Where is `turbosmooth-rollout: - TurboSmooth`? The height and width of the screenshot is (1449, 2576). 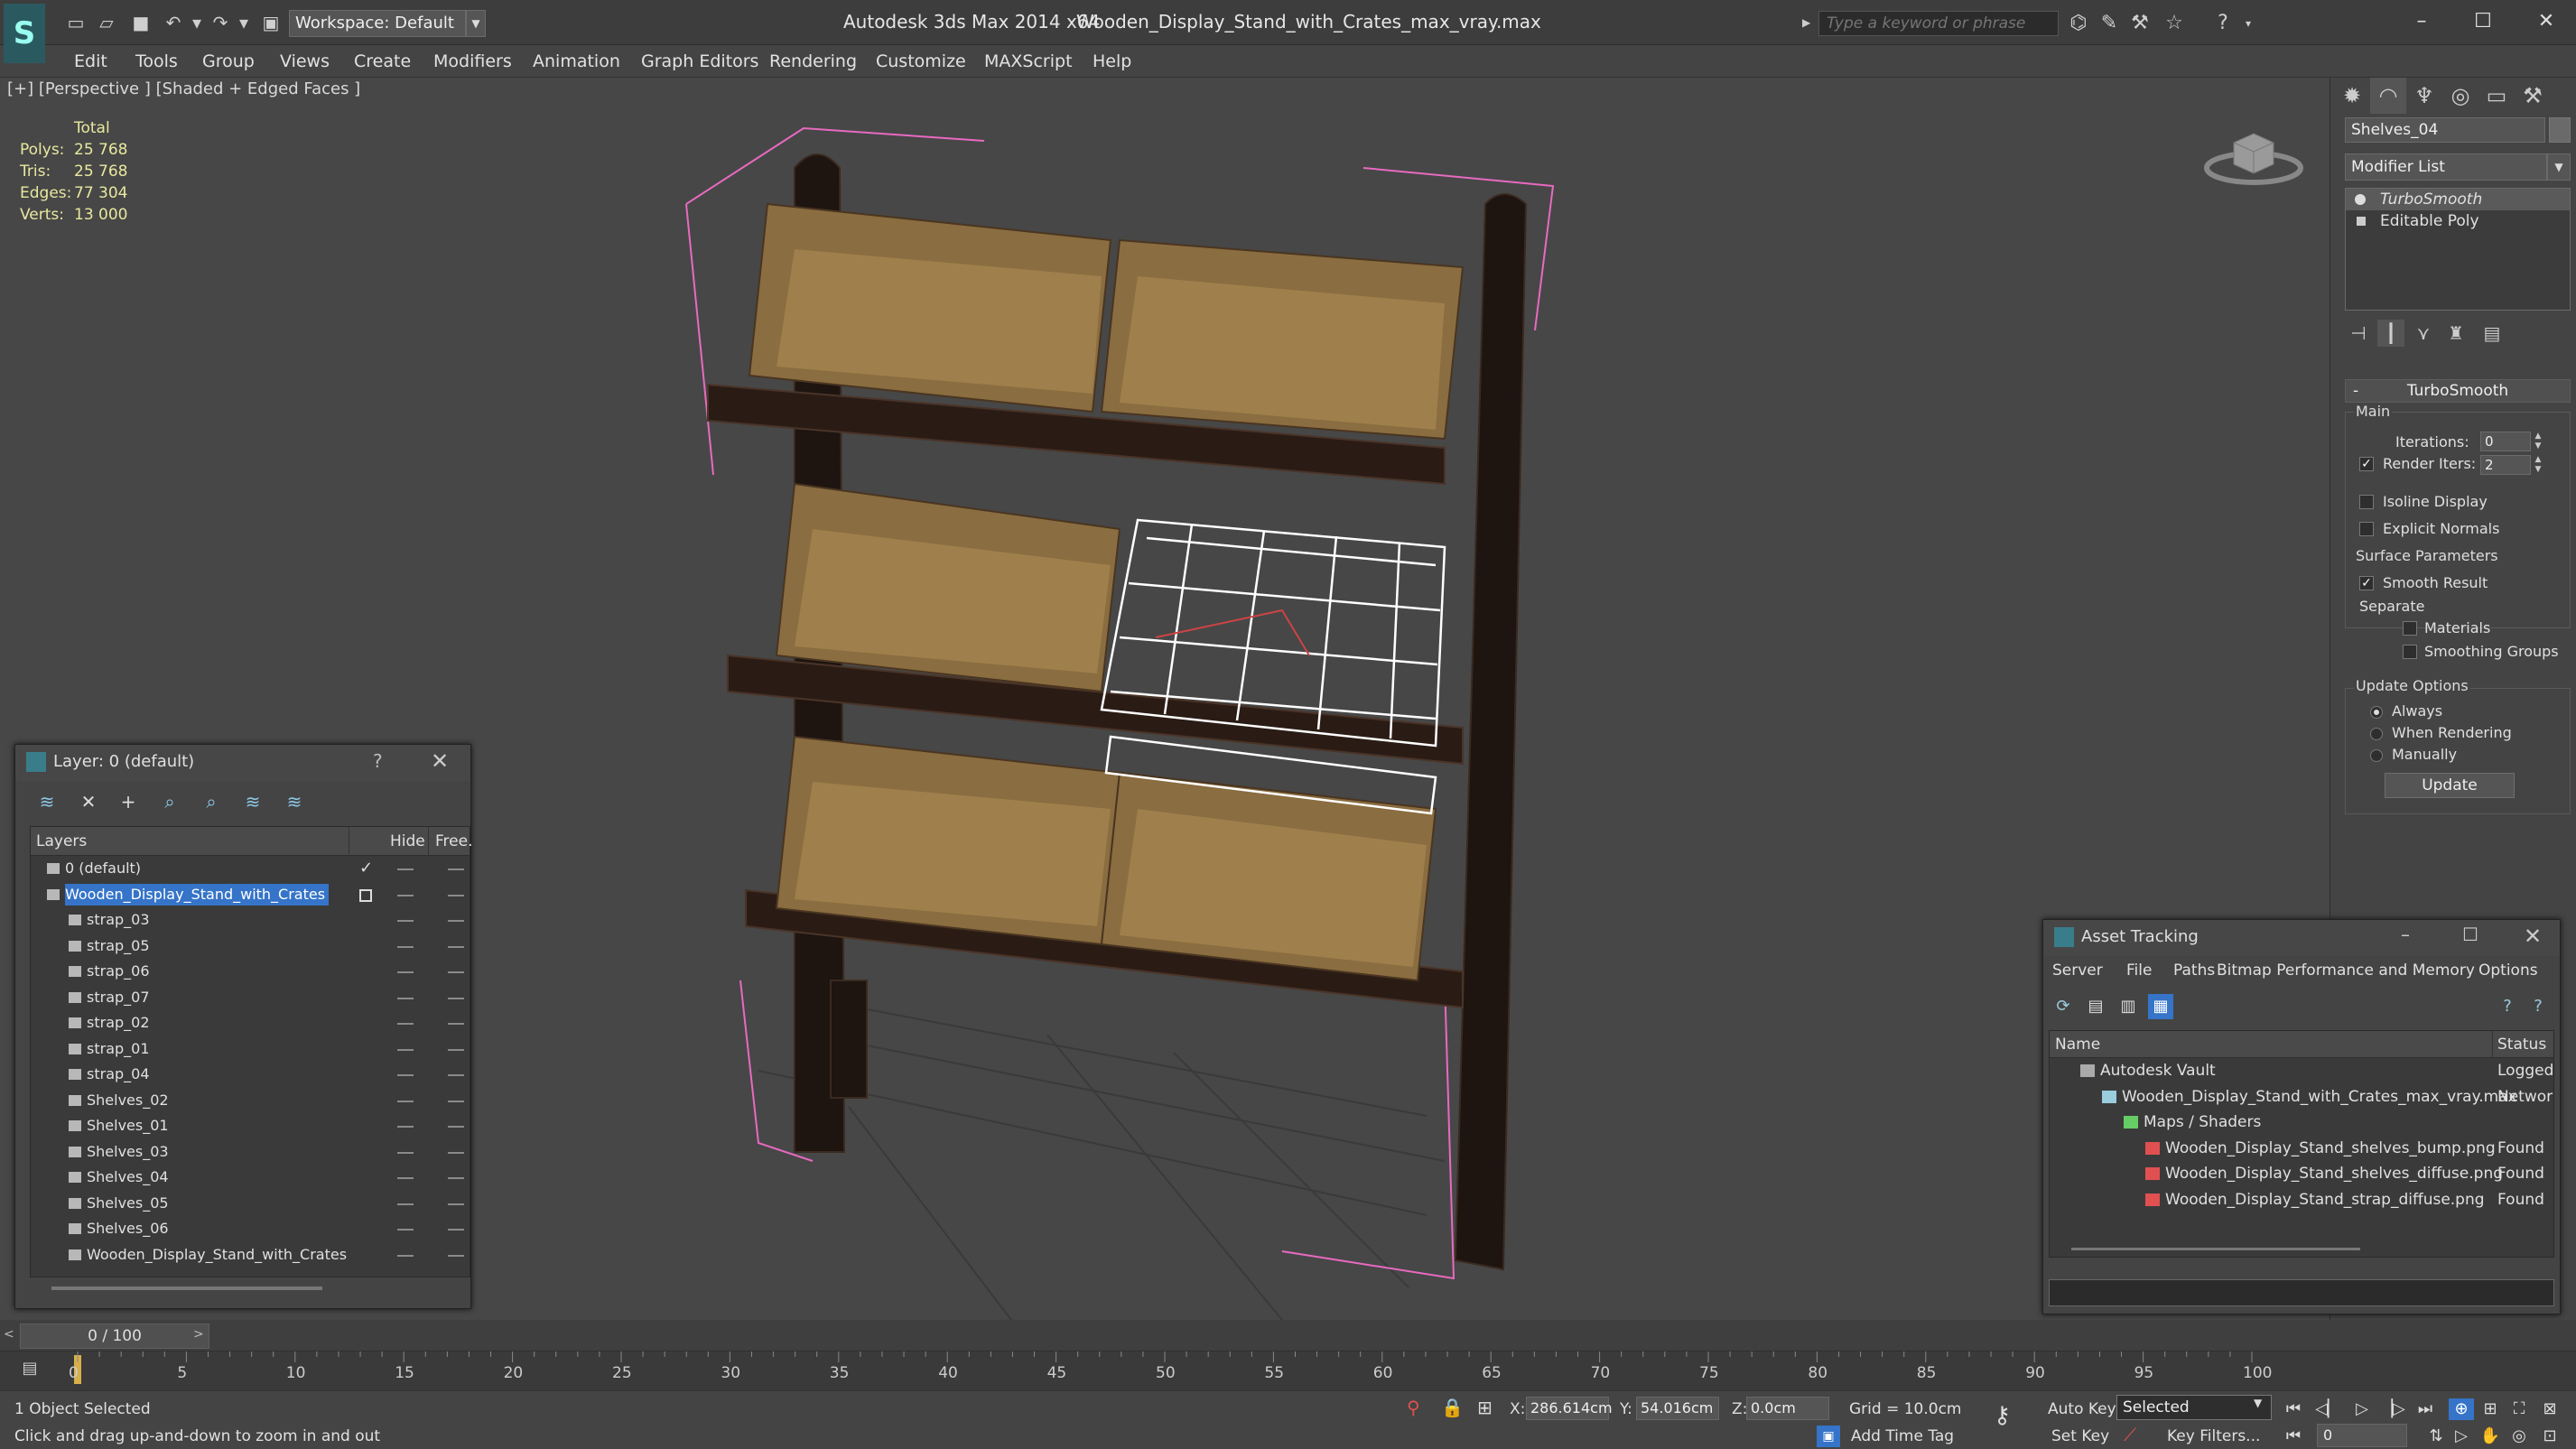 turbosmooth-rollout: - TurboSmooth is located at coordinates (2458, 391).